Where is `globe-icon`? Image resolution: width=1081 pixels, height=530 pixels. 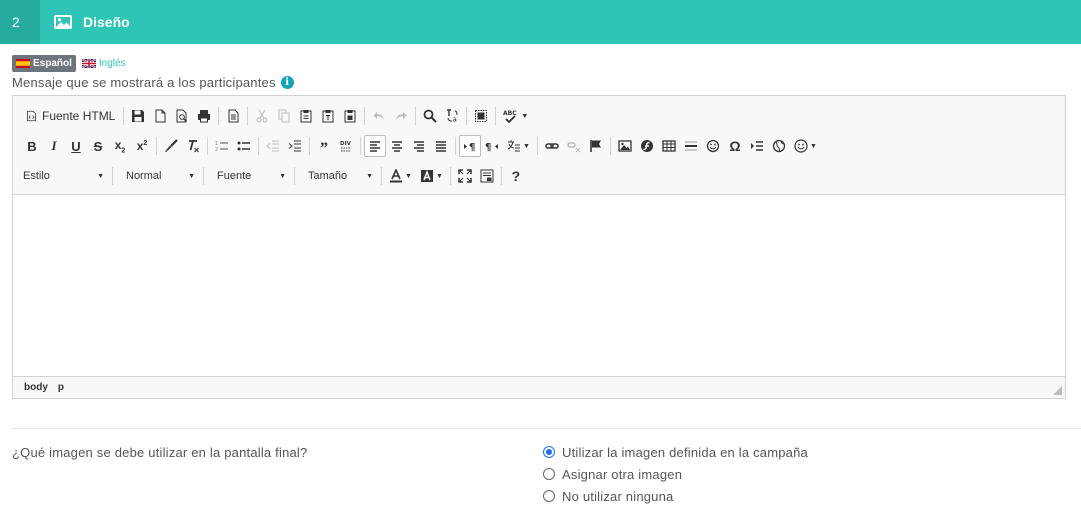
globe-icon is located at coordinates (779, 146).